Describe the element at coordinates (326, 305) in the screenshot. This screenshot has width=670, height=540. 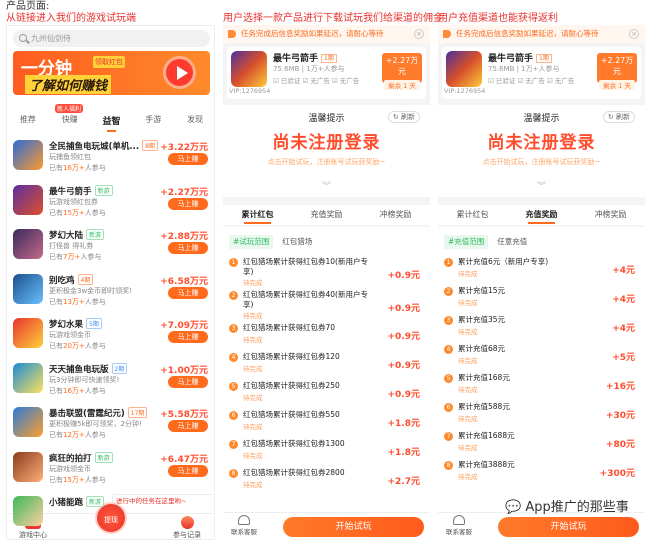
I see `task-item: 2 红包猎场累计获得红包券40(新用户专享) 待完成 +0.9元` at that location.